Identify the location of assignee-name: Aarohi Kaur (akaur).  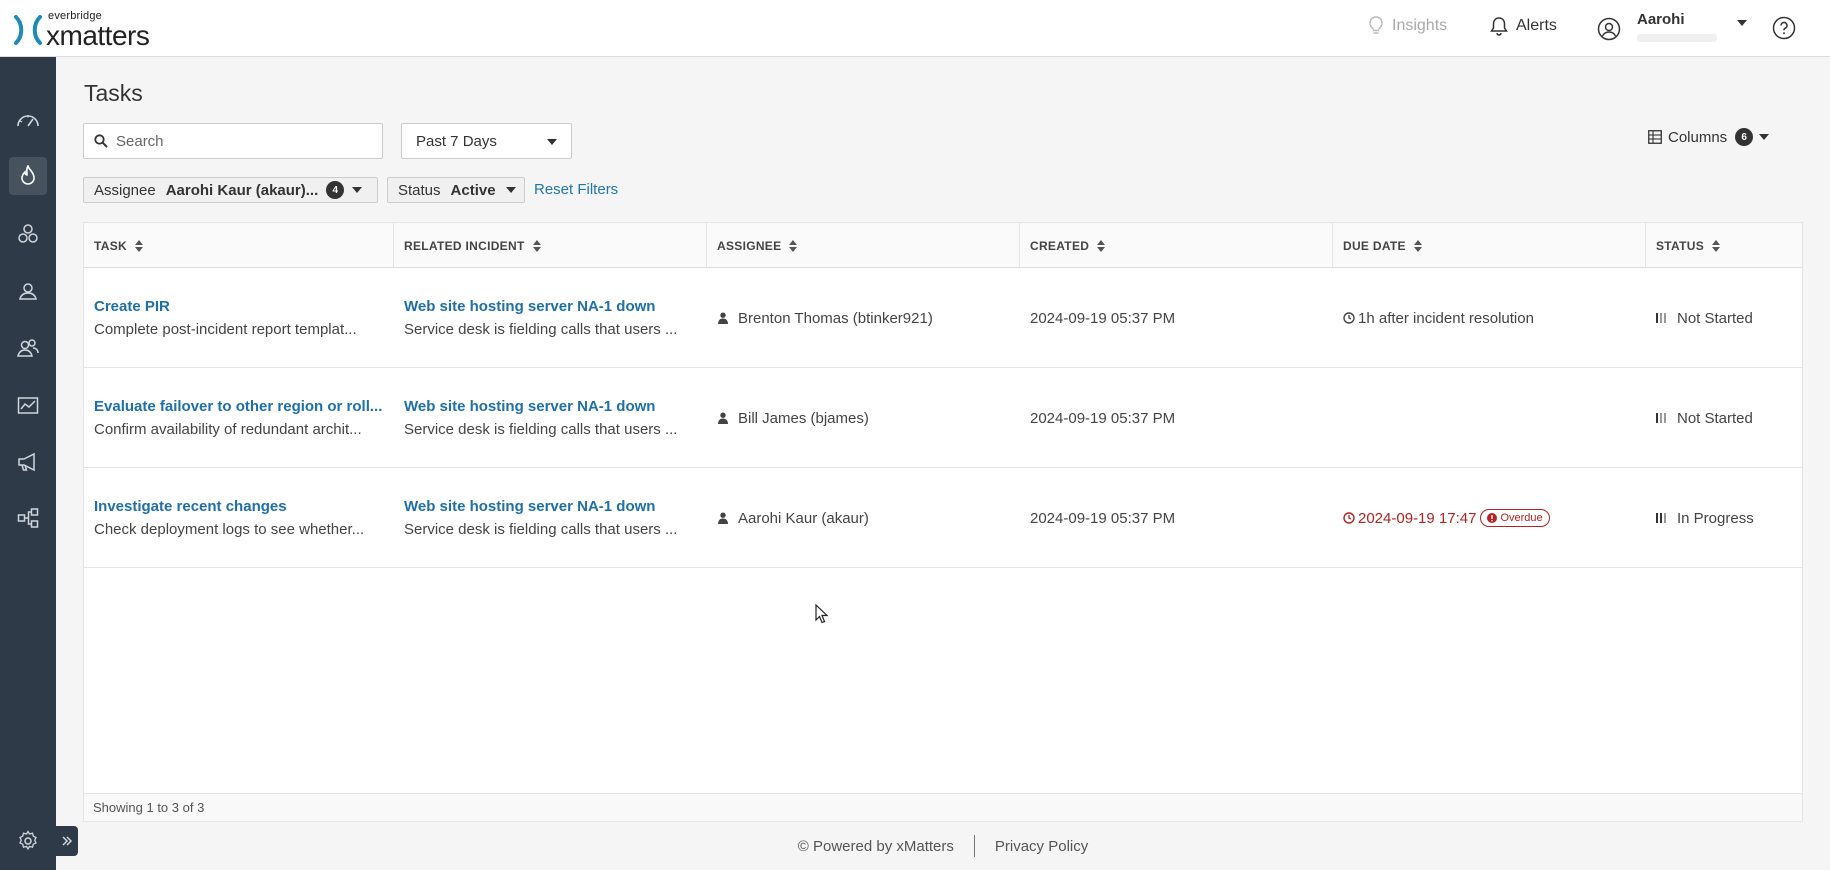
(803, 518).